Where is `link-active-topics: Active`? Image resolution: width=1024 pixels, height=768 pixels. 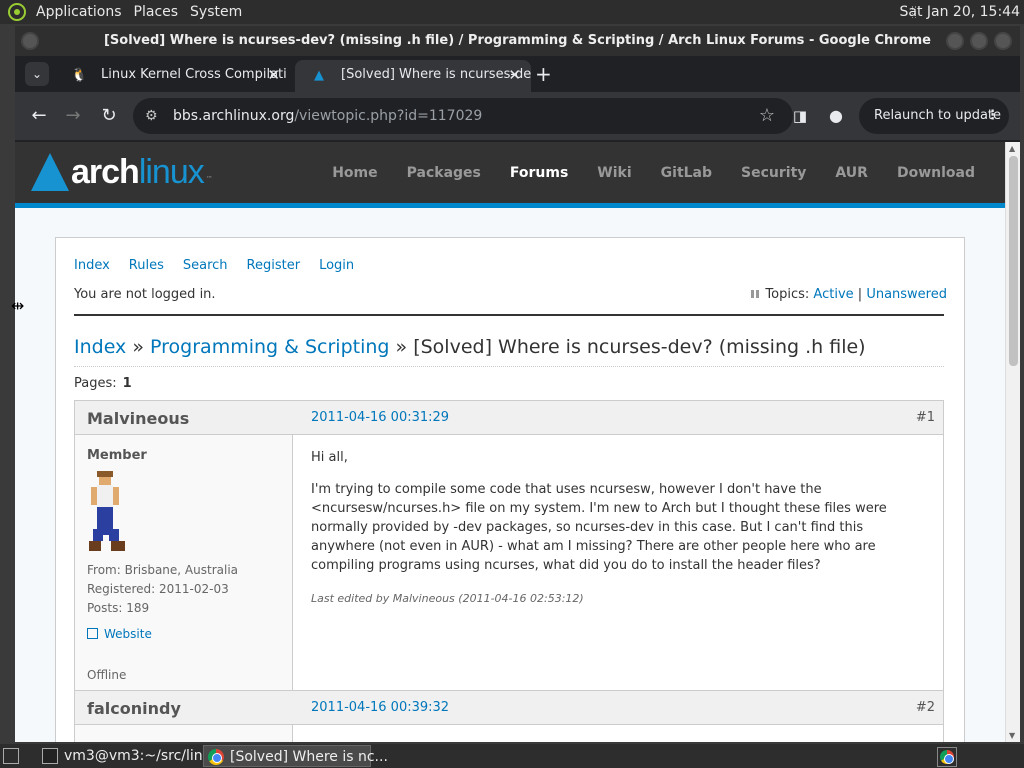
link-active-topics: Active is located at coordinates (833, 294).